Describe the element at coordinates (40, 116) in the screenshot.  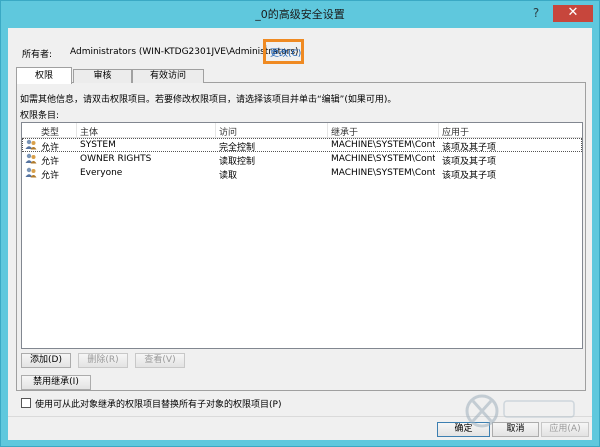
I see `permission-entries-label: 权限条目:` at that location.